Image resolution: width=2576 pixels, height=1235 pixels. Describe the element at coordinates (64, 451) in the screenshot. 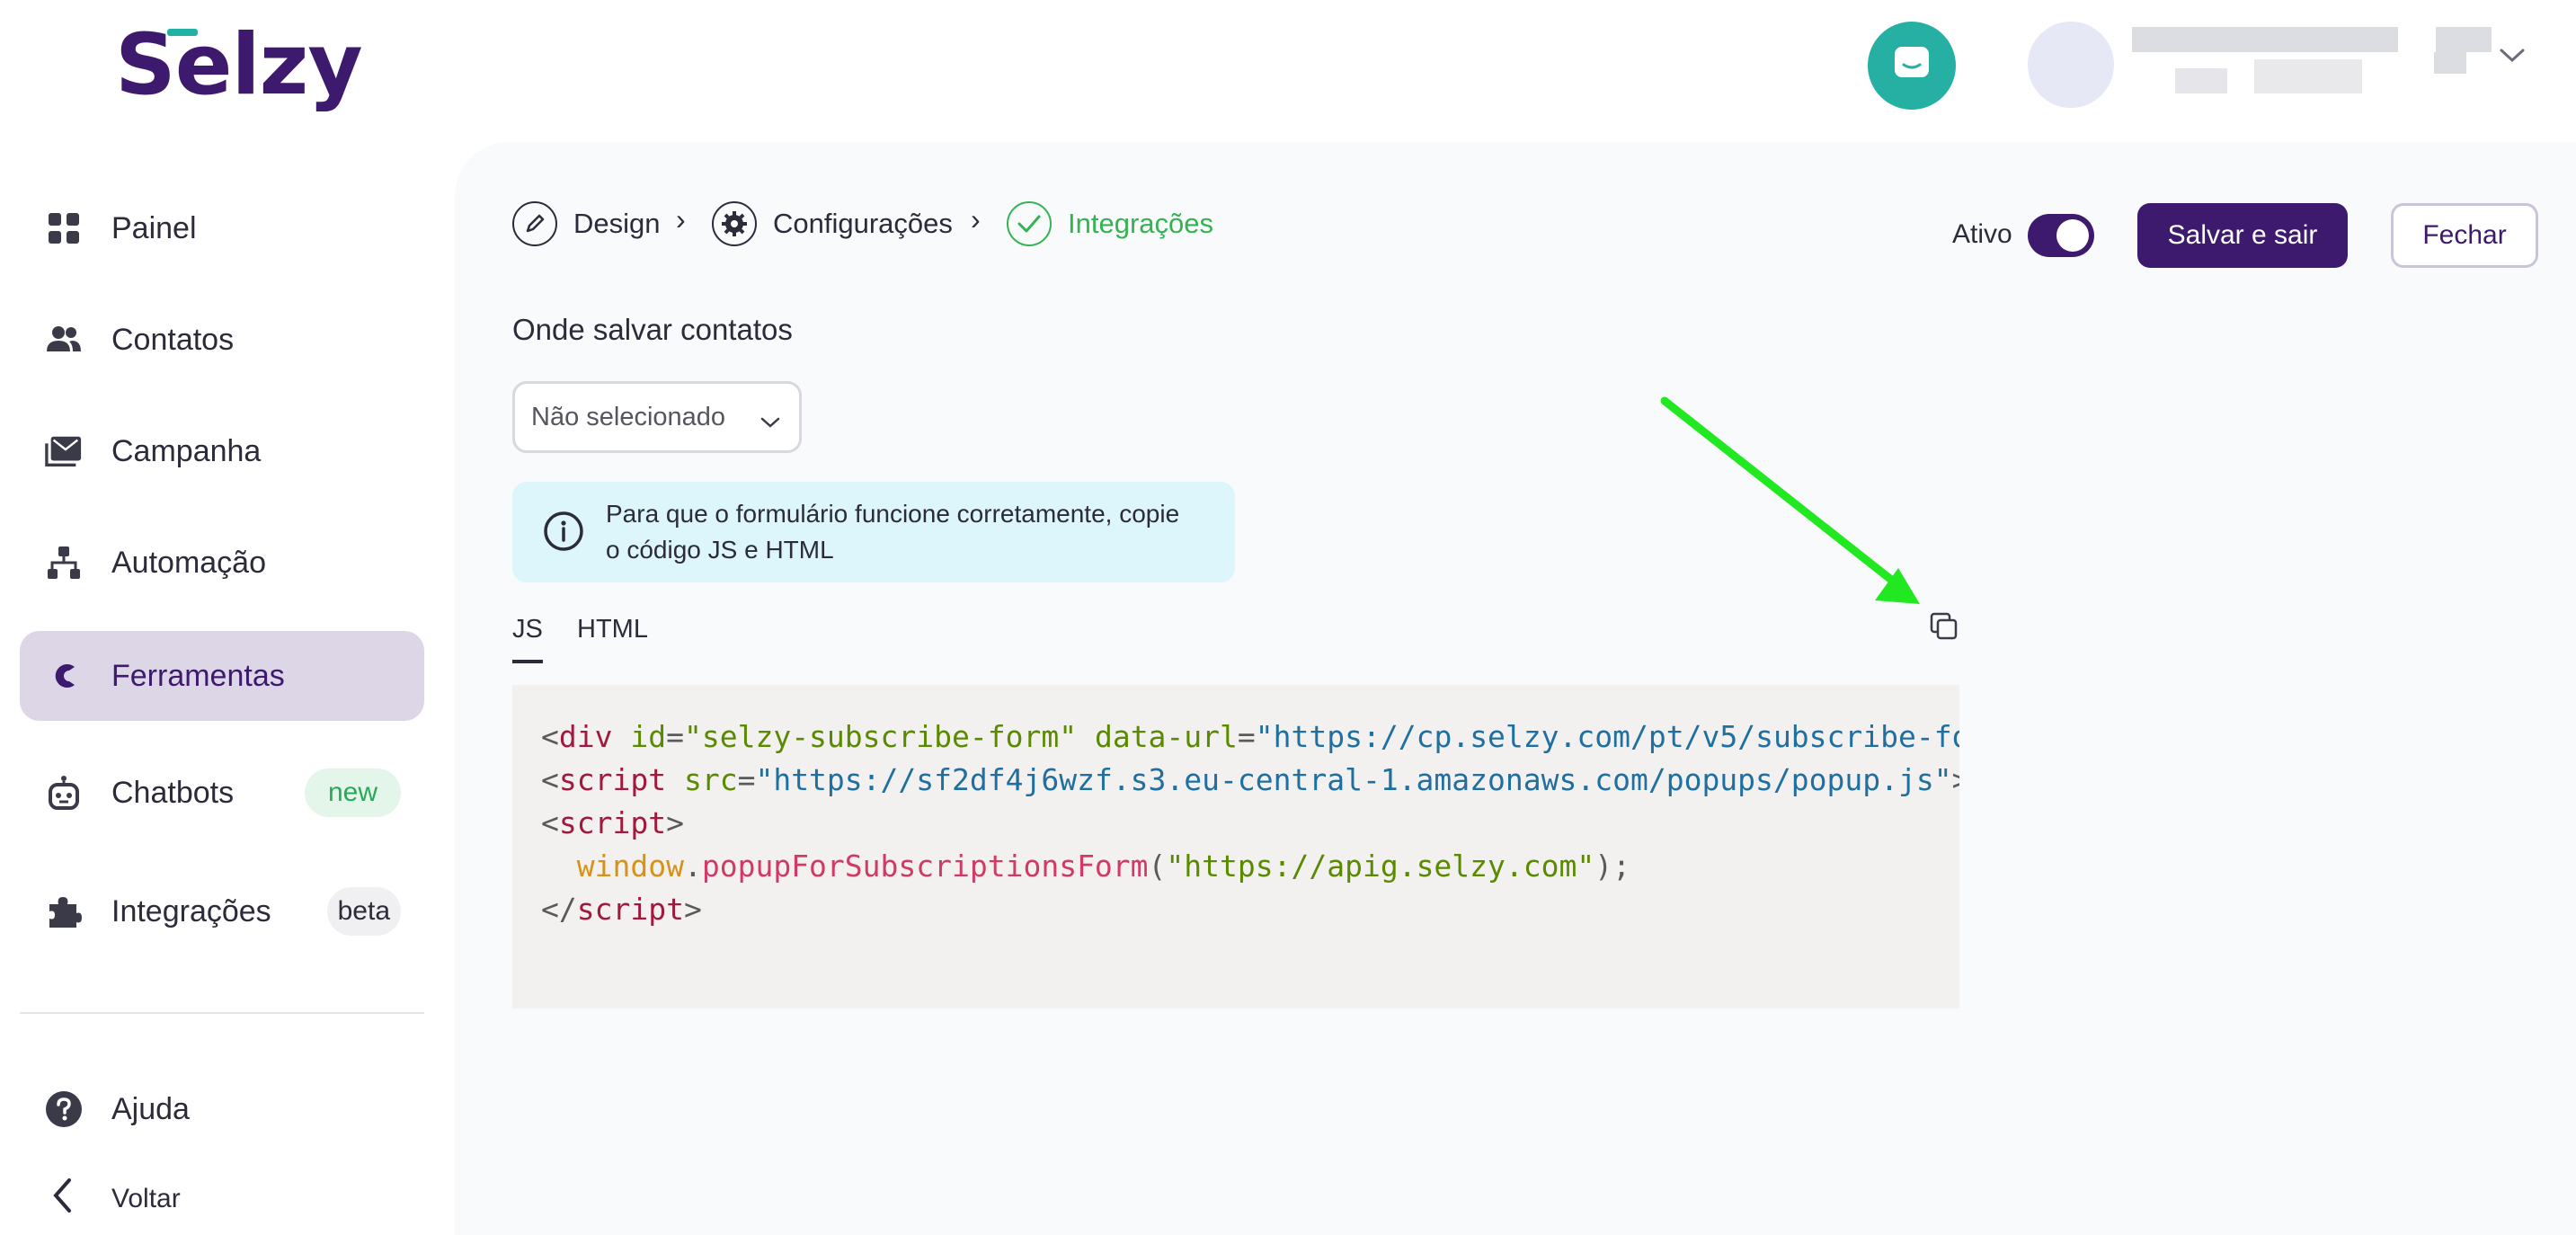

I see `mail-icon` at that location.